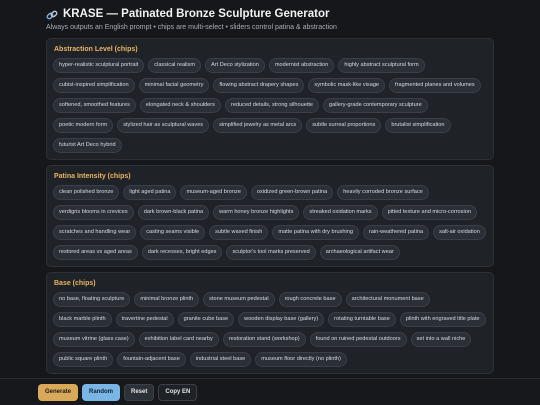  What do you see at coordinates (178, 339) in the screenshot?
I see `chip: exhibition label card nearby` at bounding box center [178, 339].